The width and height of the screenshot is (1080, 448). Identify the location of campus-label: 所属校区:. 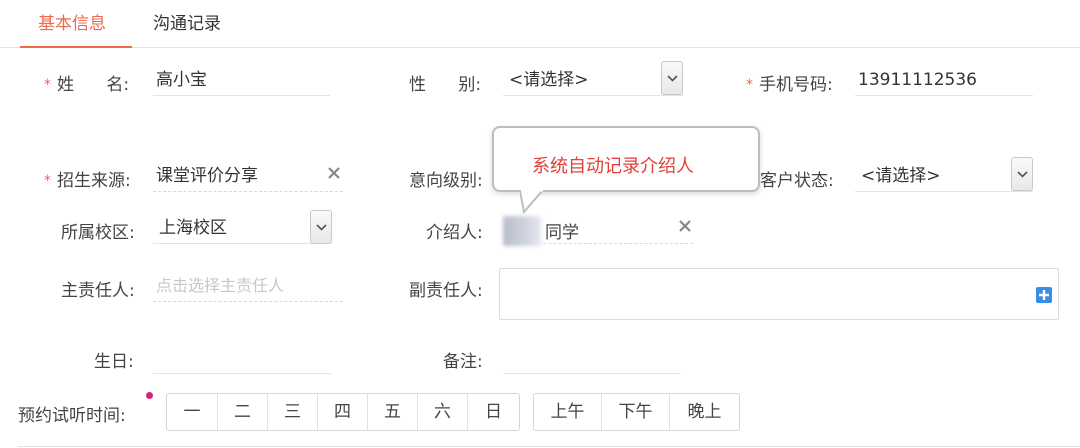
(98, 233).